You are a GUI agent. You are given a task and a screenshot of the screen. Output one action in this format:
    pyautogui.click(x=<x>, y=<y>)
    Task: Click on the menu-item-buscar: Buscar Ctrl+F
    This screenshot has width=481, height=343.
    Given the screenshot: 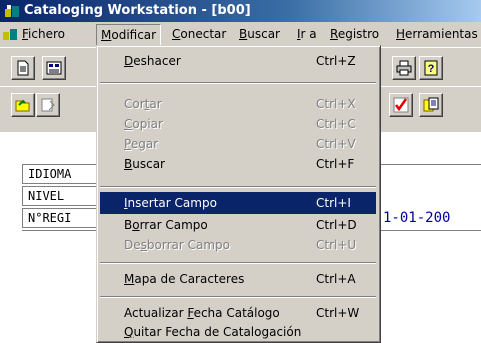 What is the action you would take?
    pyautogui.click(x=238, y=164)
    